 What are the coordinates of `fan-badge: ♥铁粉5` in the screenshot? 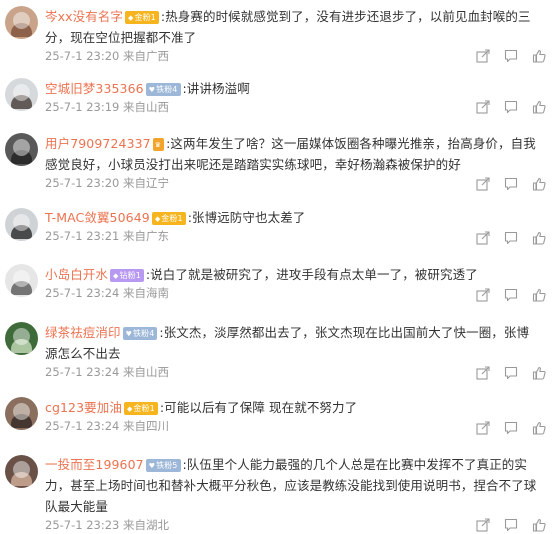 It's located at (163, 465).